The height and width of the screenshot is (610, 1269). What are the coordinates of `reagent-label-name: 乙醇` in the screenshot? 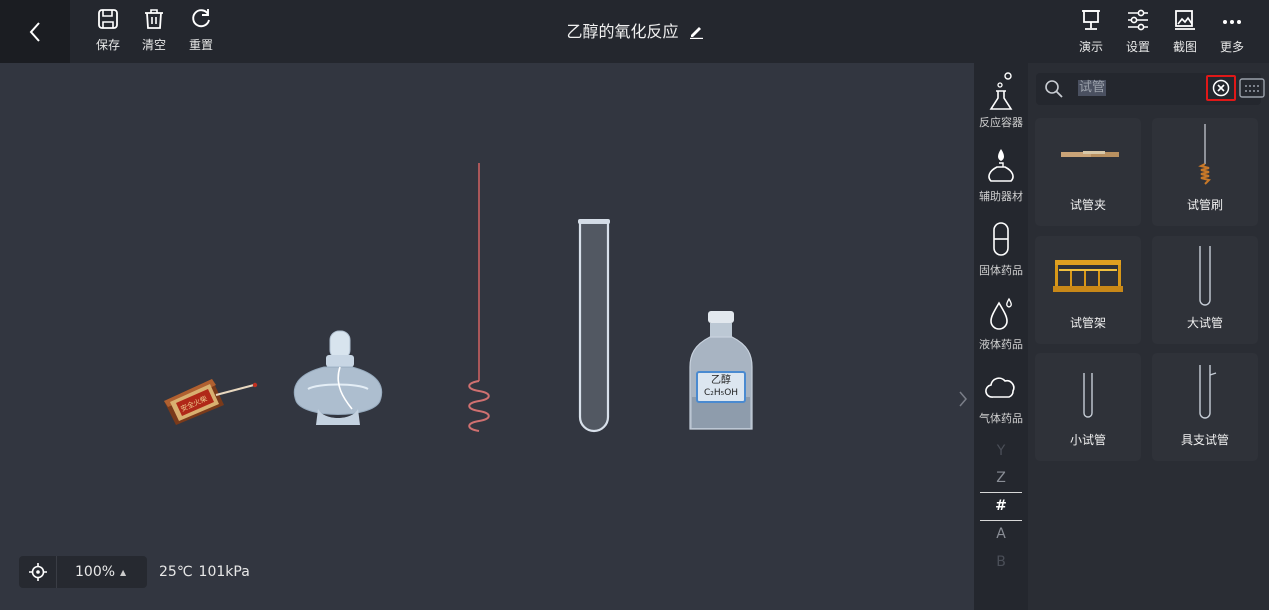 It's located at (721, 380).